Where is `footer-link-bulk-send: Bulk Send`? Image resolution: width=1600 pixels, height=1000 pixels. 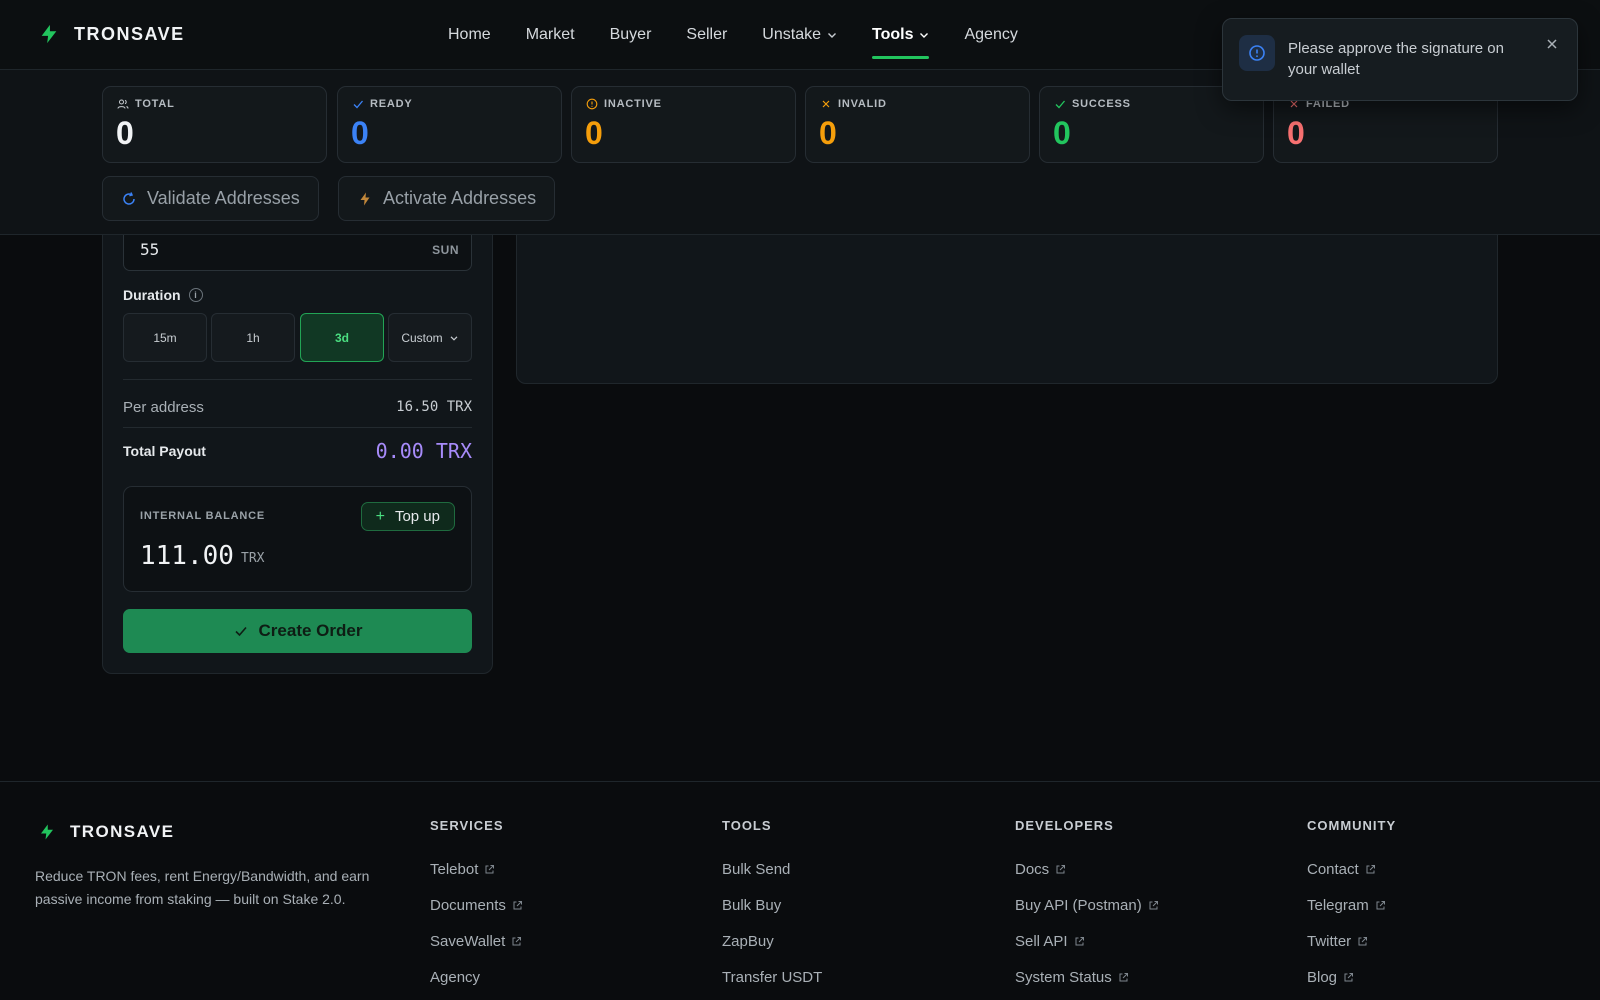
footer-link-bulk-send: Bulk Send is located at coordinates (772, 869).